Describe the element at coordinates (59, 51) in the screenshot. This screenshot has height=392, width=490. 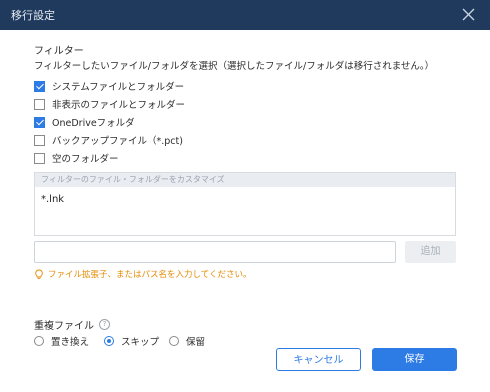
I see `filter-section-title: フィルター` at that location.